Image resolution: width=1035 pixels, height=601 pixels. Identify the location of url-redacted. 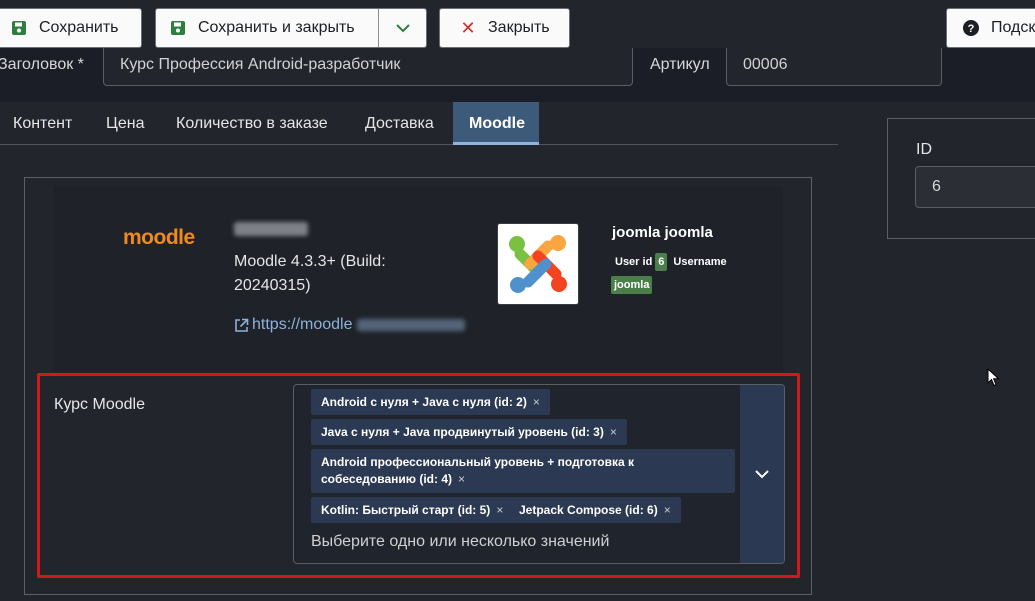
(410, 325).